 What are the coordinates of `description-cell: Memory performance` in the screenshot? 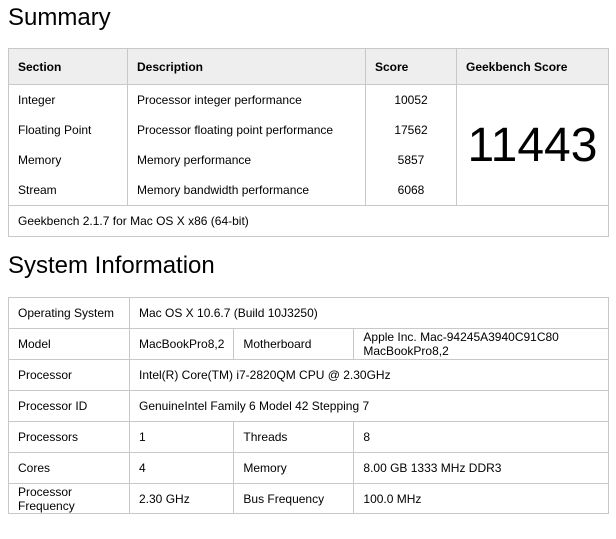 It's located at (246, 160).